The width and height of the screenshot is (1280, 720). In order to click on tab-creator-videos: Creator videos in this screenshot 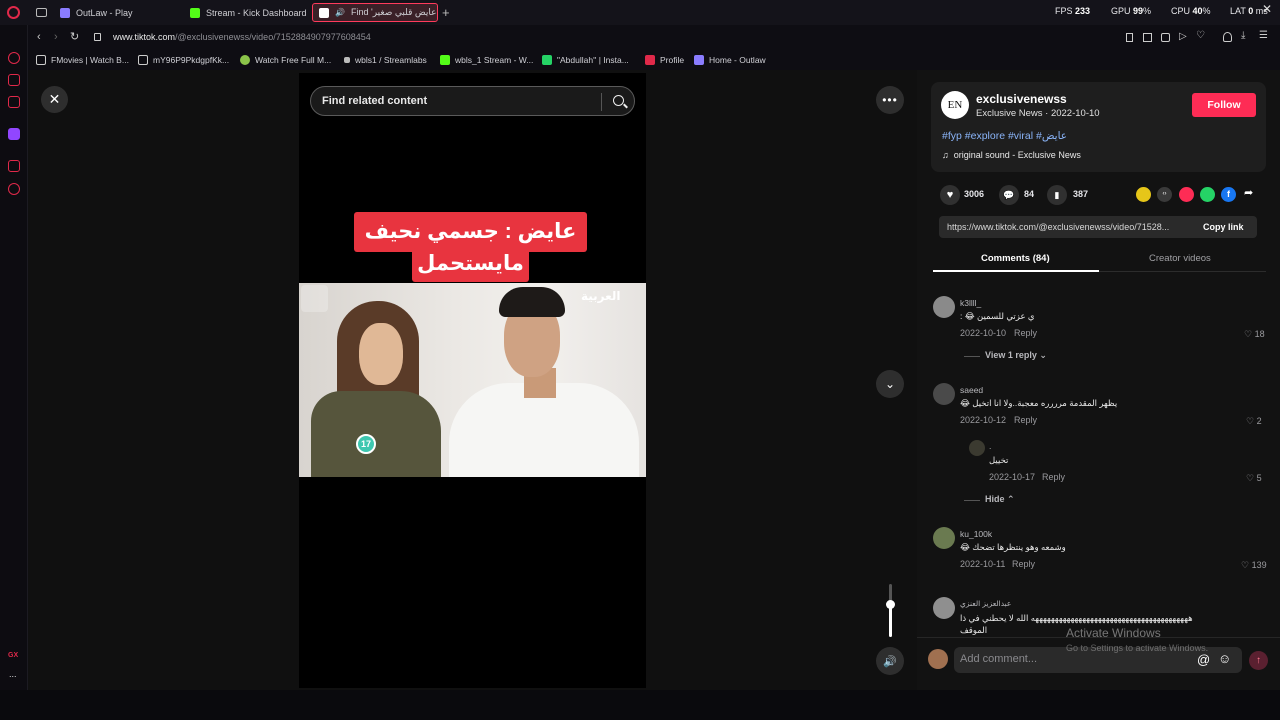, I will do `click(1180, 258)`.